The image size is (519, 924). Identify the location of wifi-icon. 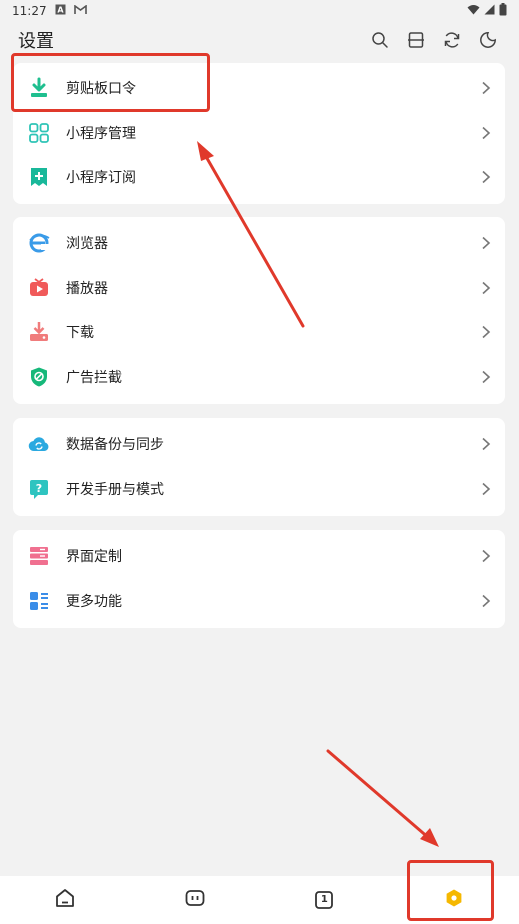
(473, 11).